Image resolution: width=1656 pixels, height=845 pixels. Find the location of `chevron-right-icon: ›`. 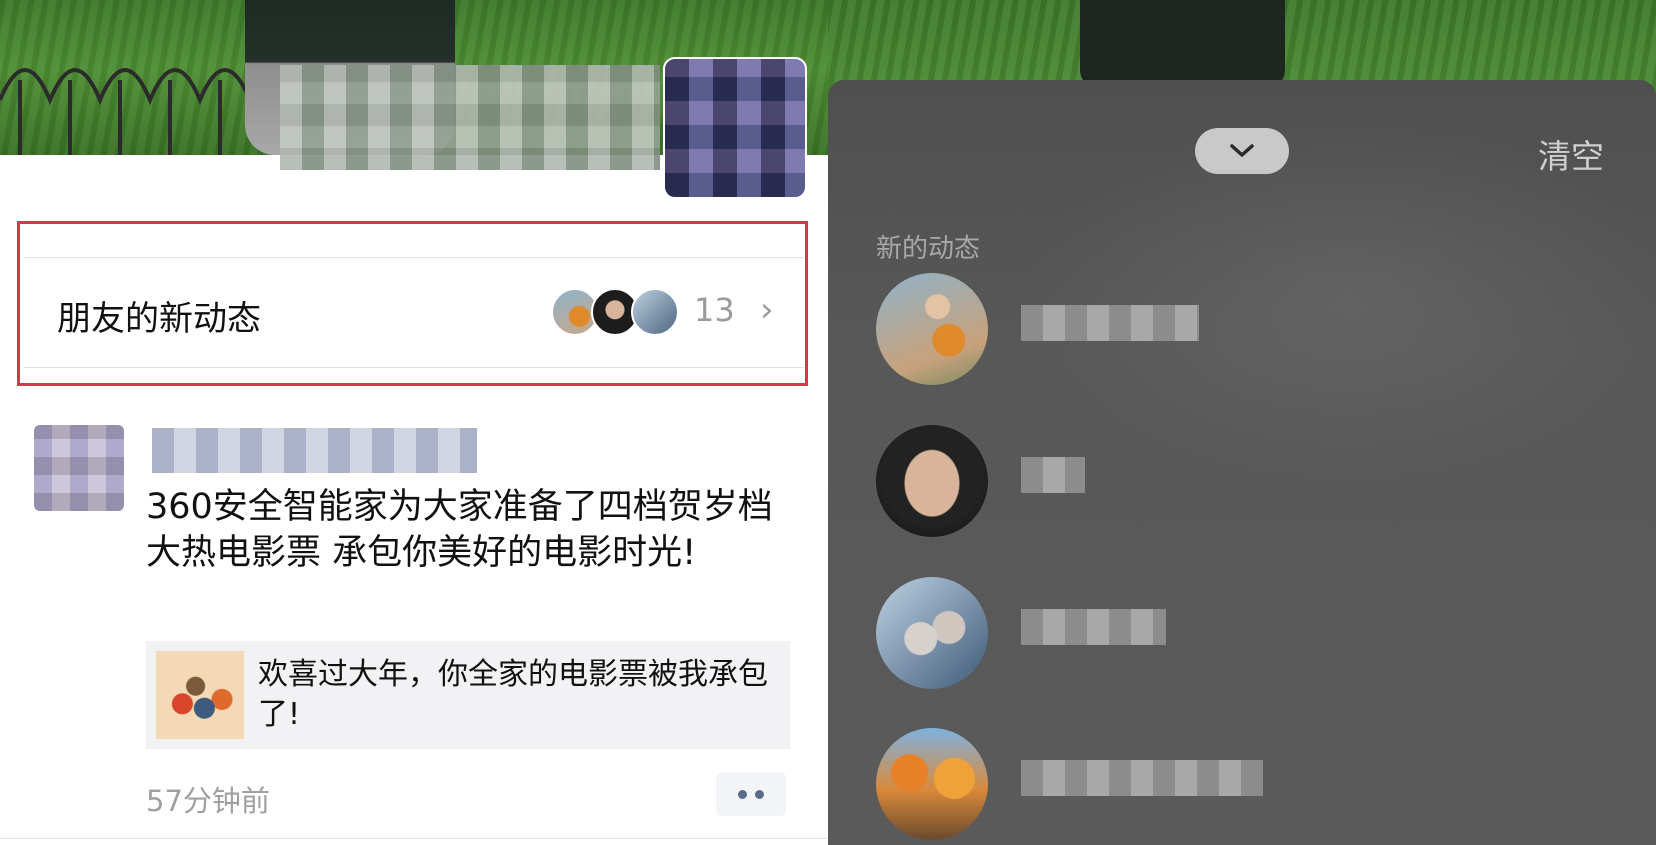

chevron-right-icon: › is located at coordinates (767, 310).